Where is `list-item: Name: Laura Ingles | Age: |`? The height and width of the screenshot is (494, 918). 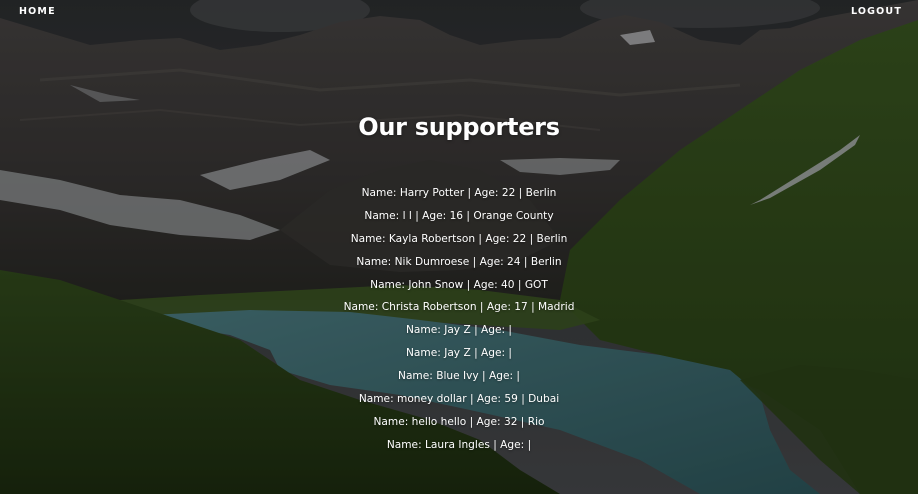 list-item: Name: Laura Ingles | Age: | is located at coordinates (459, 444).